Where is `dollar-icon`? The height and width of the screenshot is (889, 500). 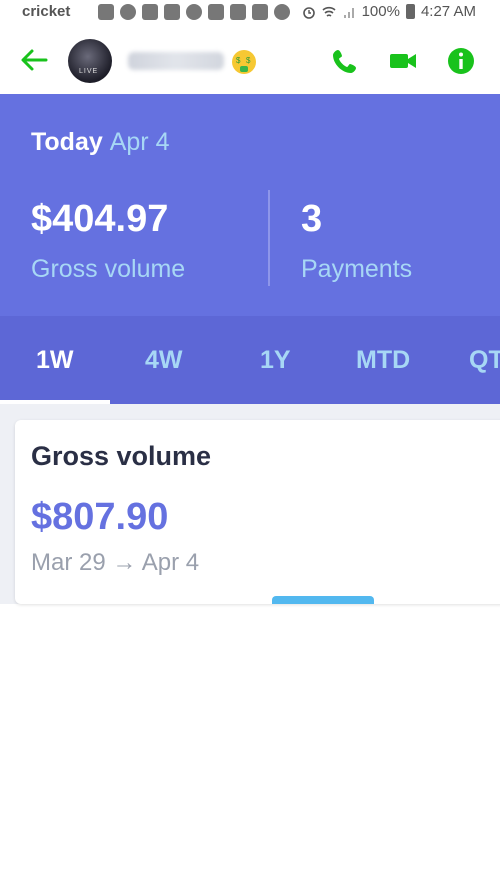 dollar-icon is located at coordinates (128, 12).